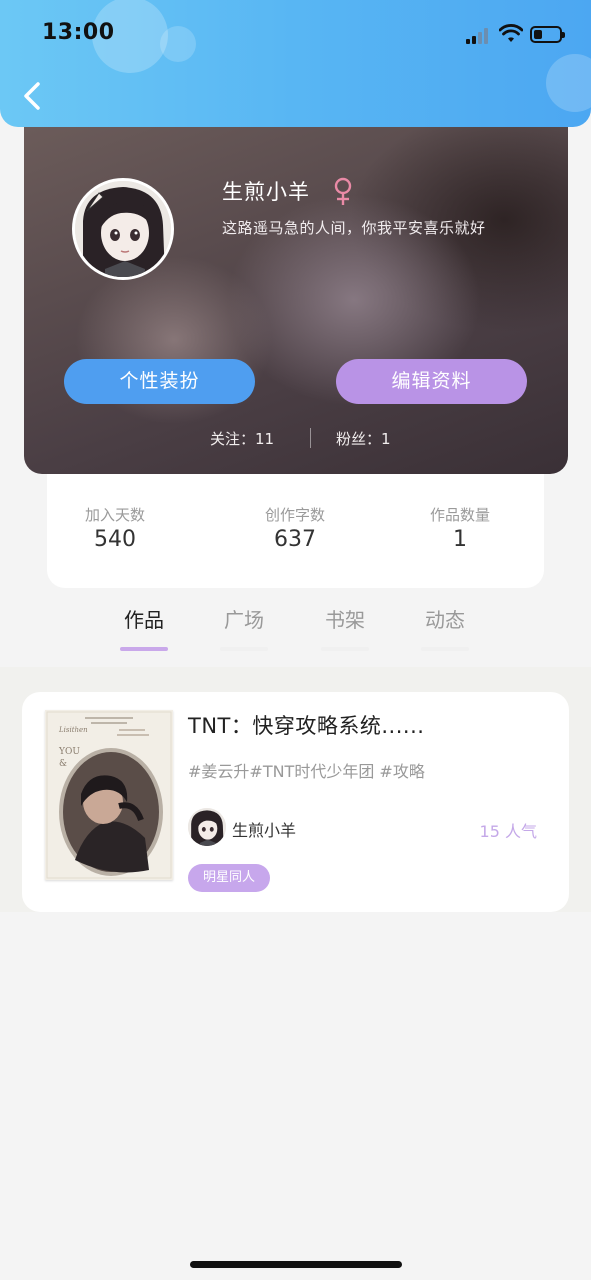 The height and width of the screenshot is (1280, 591). What do you see at coordinates (295, 628) in the screenshot?
I see `content-tabs: 作品 广场 书架 动态` at bounding box center [295, 628].